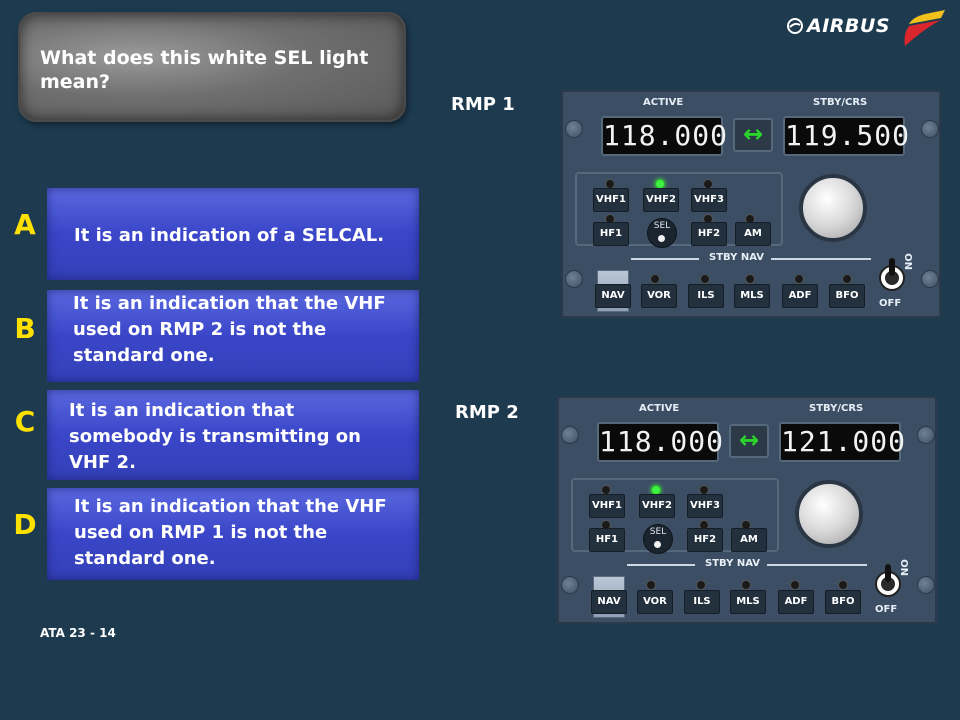 Image resolution: width=960 pixels, height=720 pixels. I want to click on answer-letter-c: C, so click(25, 421).